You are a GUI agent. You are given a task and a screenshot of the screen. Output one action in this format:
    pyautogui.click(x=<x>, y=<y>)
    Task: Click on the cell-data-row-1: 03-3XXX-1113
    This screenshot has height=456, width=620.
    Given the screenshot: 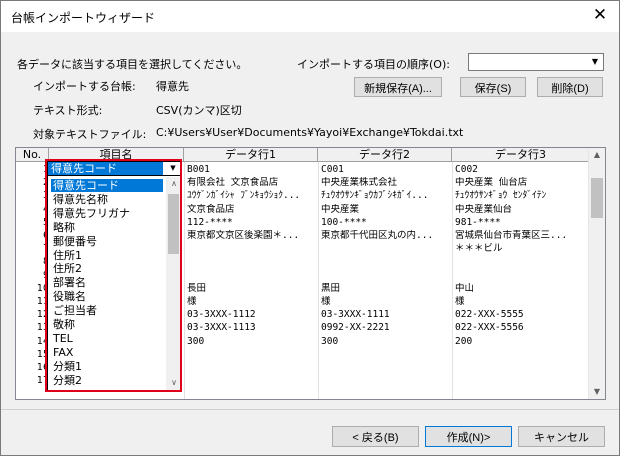 What is the action you would take?
    pyautogui.click(x=221, y=328)
    